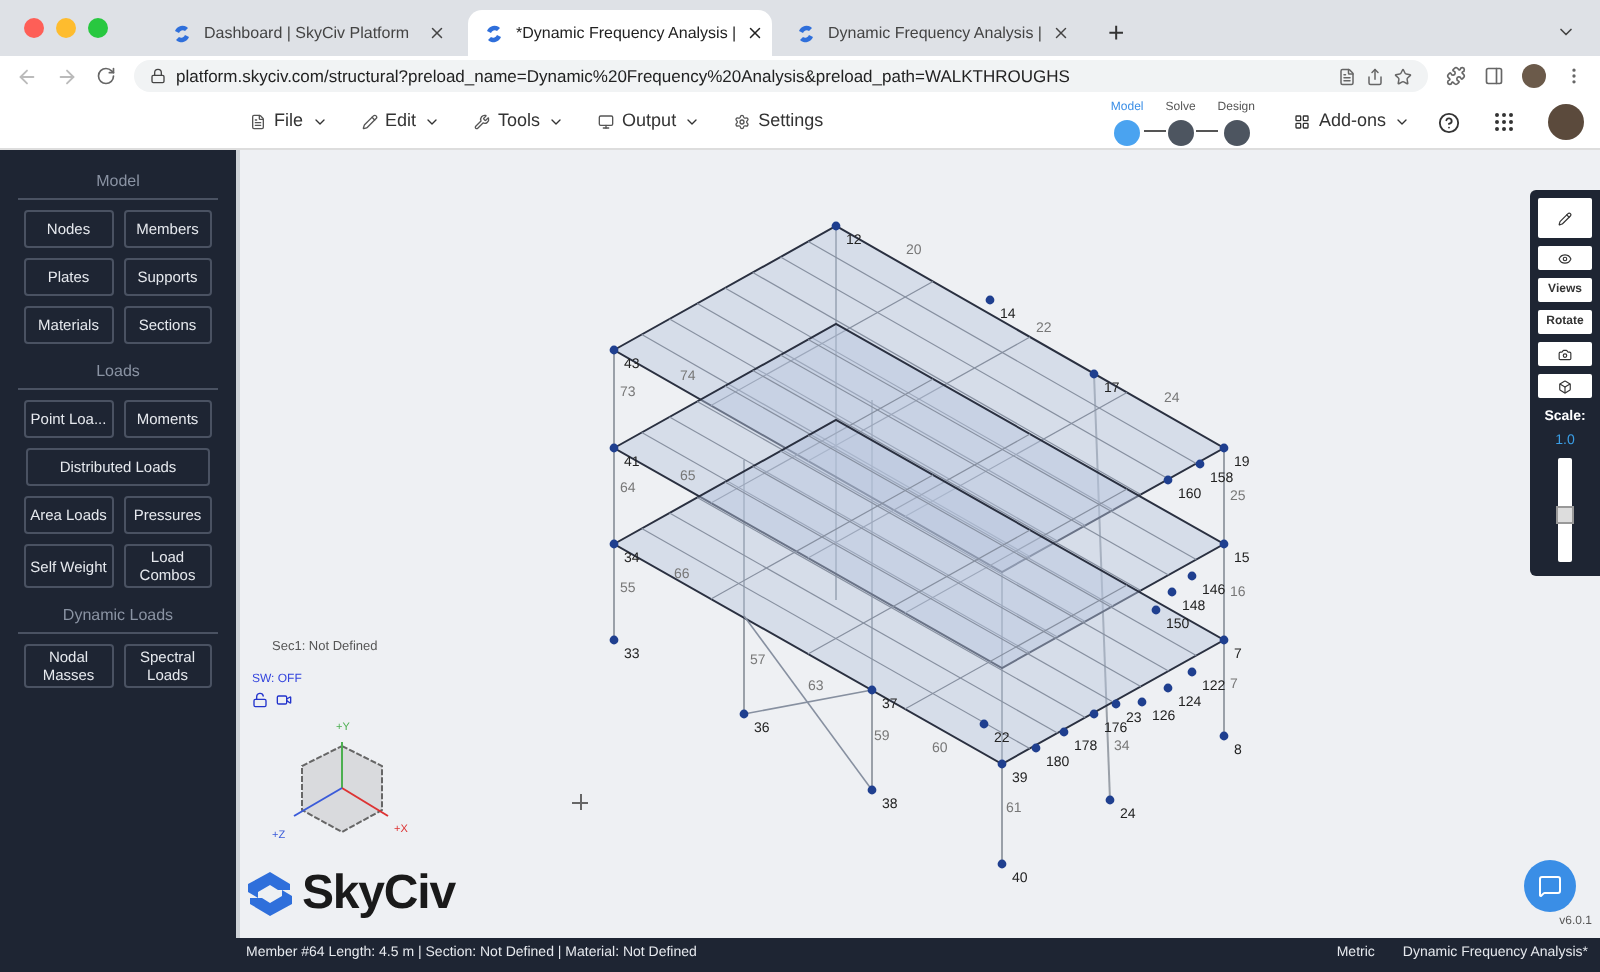  I want to click on chat-button, so click(1550, 886).